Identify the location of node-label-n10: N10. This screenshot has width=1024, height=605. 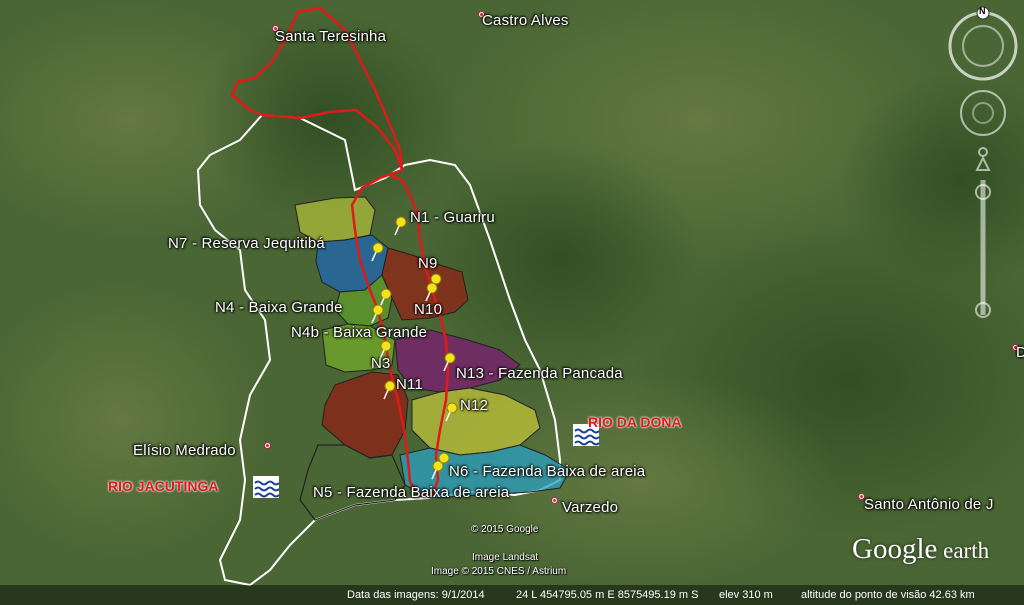
(428, 309).